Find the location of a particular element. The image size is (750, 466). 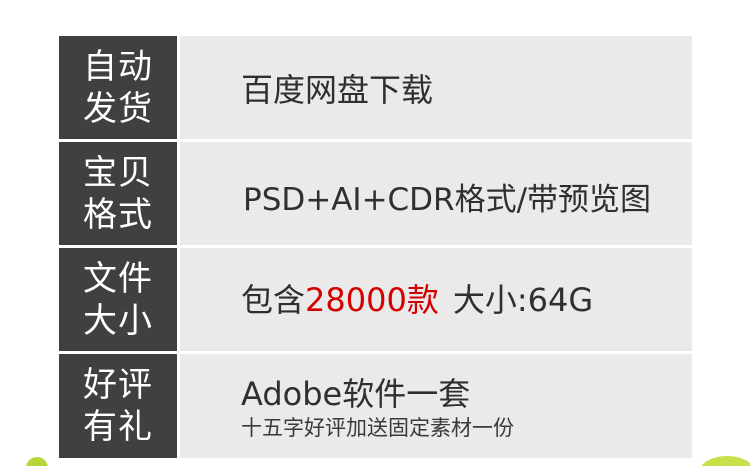

value-suffix: 大小:64G is located at coordinates (523, 300).